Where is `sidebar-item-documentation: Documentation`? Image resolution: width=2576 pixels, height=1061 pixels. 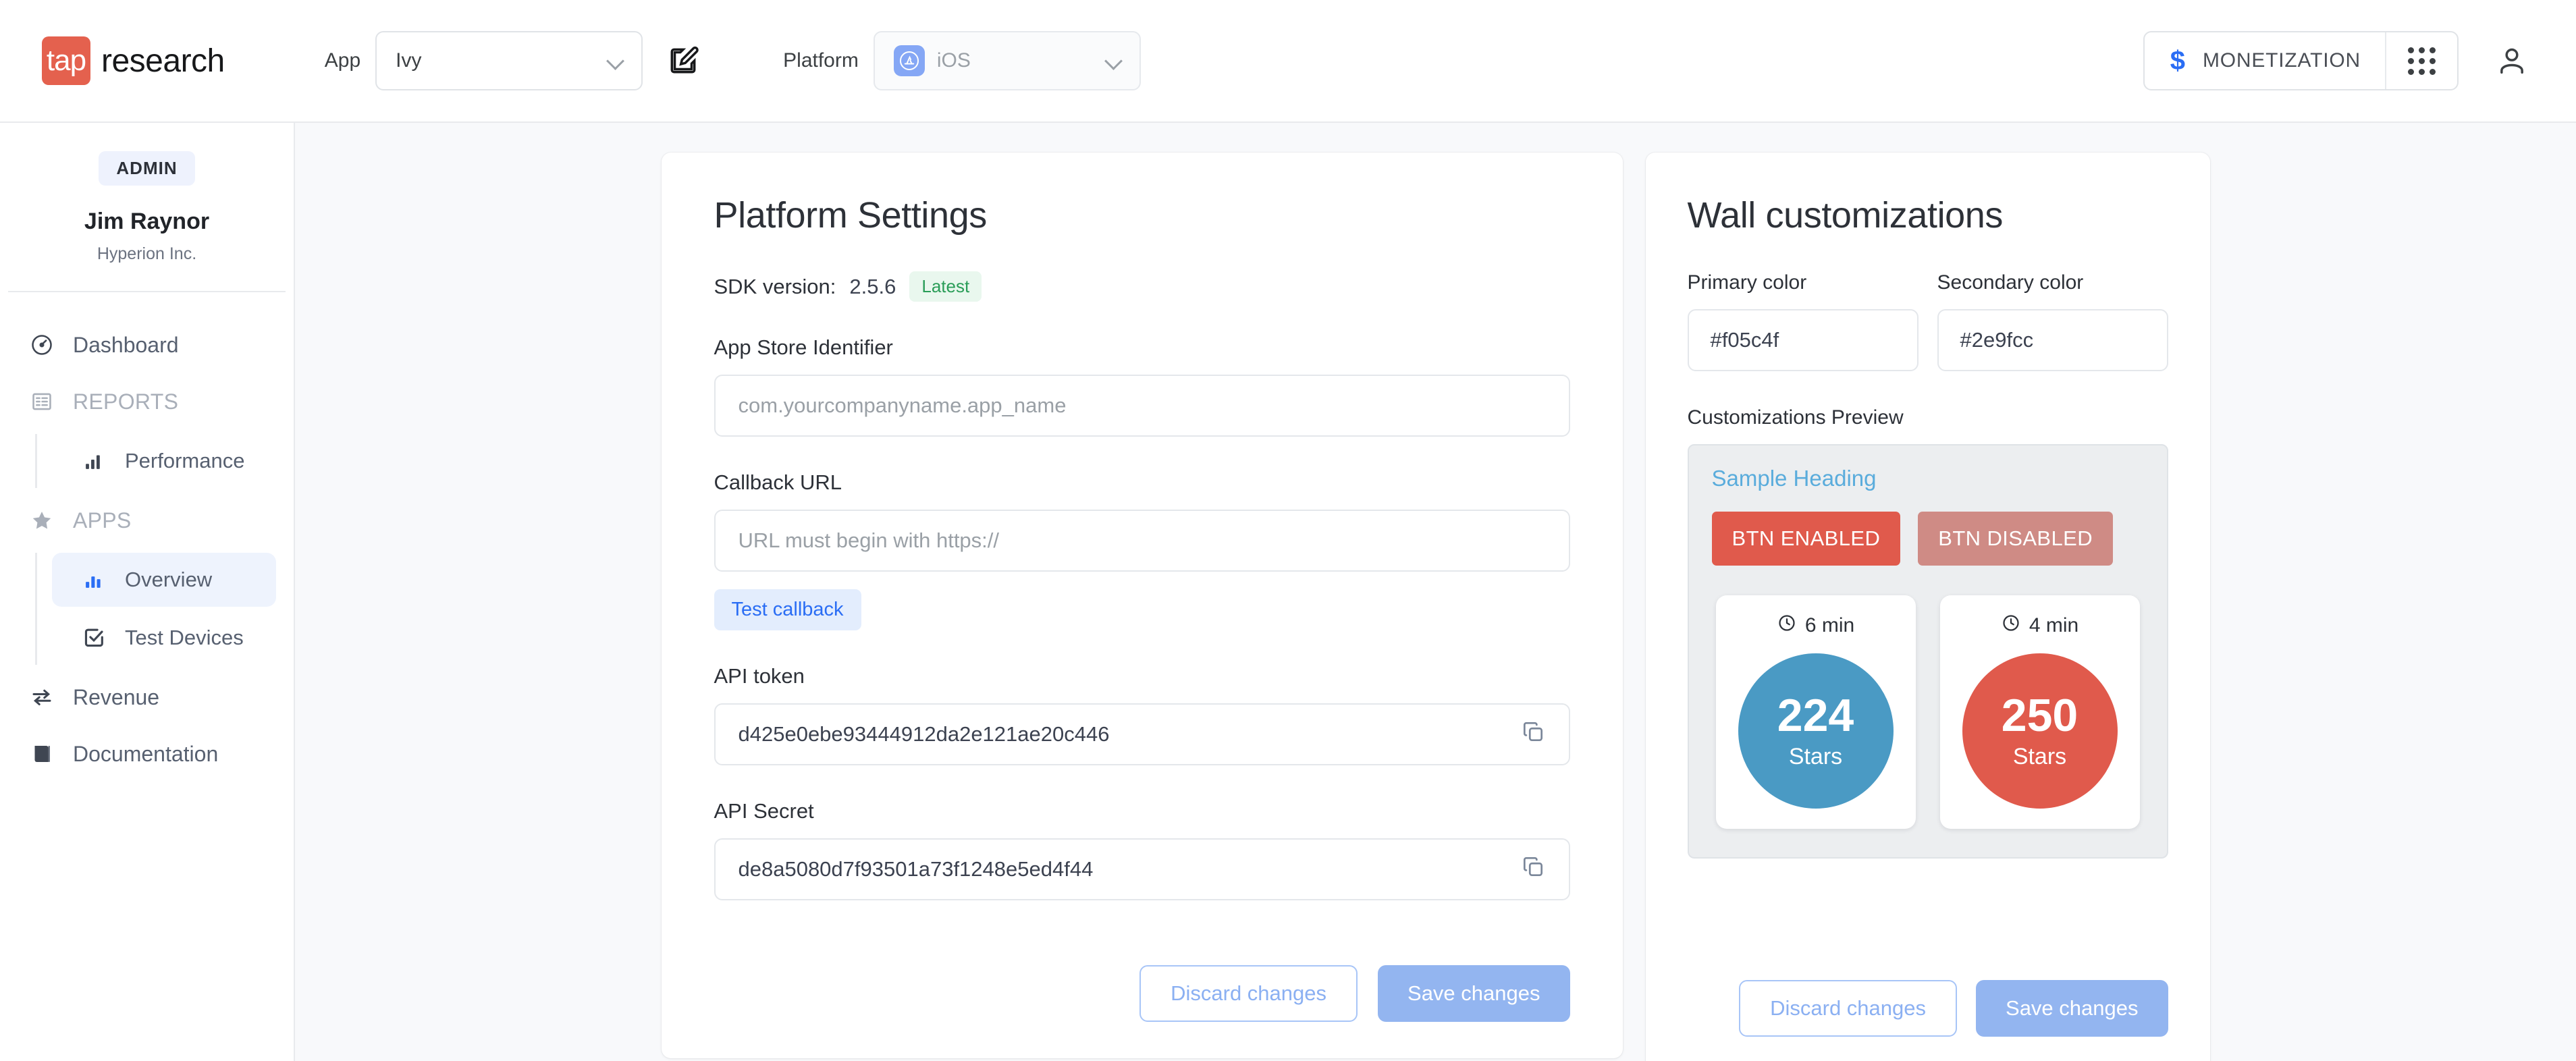
sidebar-item-documentation: Documentation is located at coordinates (139, 754).